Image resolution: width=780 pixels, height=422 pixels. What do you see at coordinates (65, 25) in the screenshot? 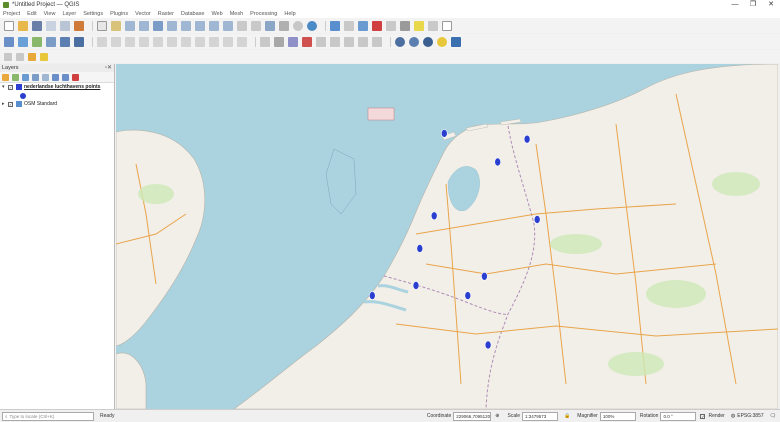
I see `layout-manager-icon` at bounding box center [65, 25].